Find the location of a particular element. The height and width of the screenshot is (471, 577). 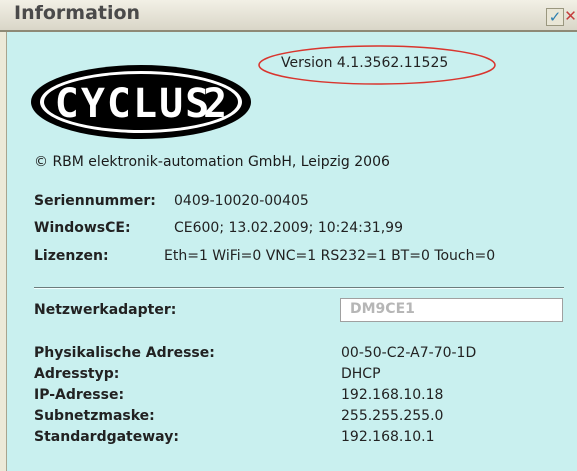

network-adapter-select: DM9CE1 is located at coordinates (451, 310).